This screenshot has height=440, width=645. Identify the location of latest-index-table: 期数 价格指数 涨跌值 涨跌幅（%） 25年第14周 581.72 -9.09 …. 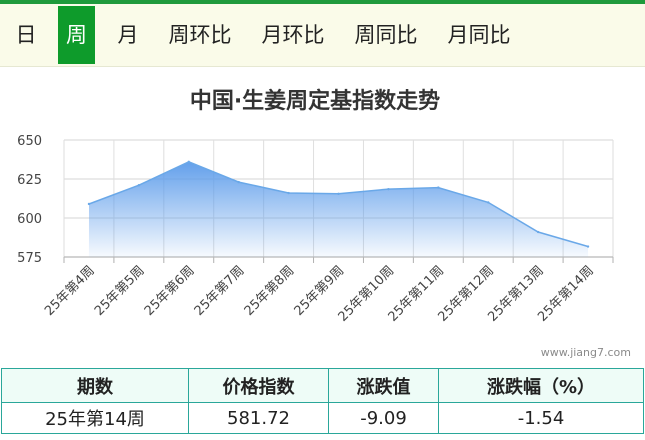
(322, 401).